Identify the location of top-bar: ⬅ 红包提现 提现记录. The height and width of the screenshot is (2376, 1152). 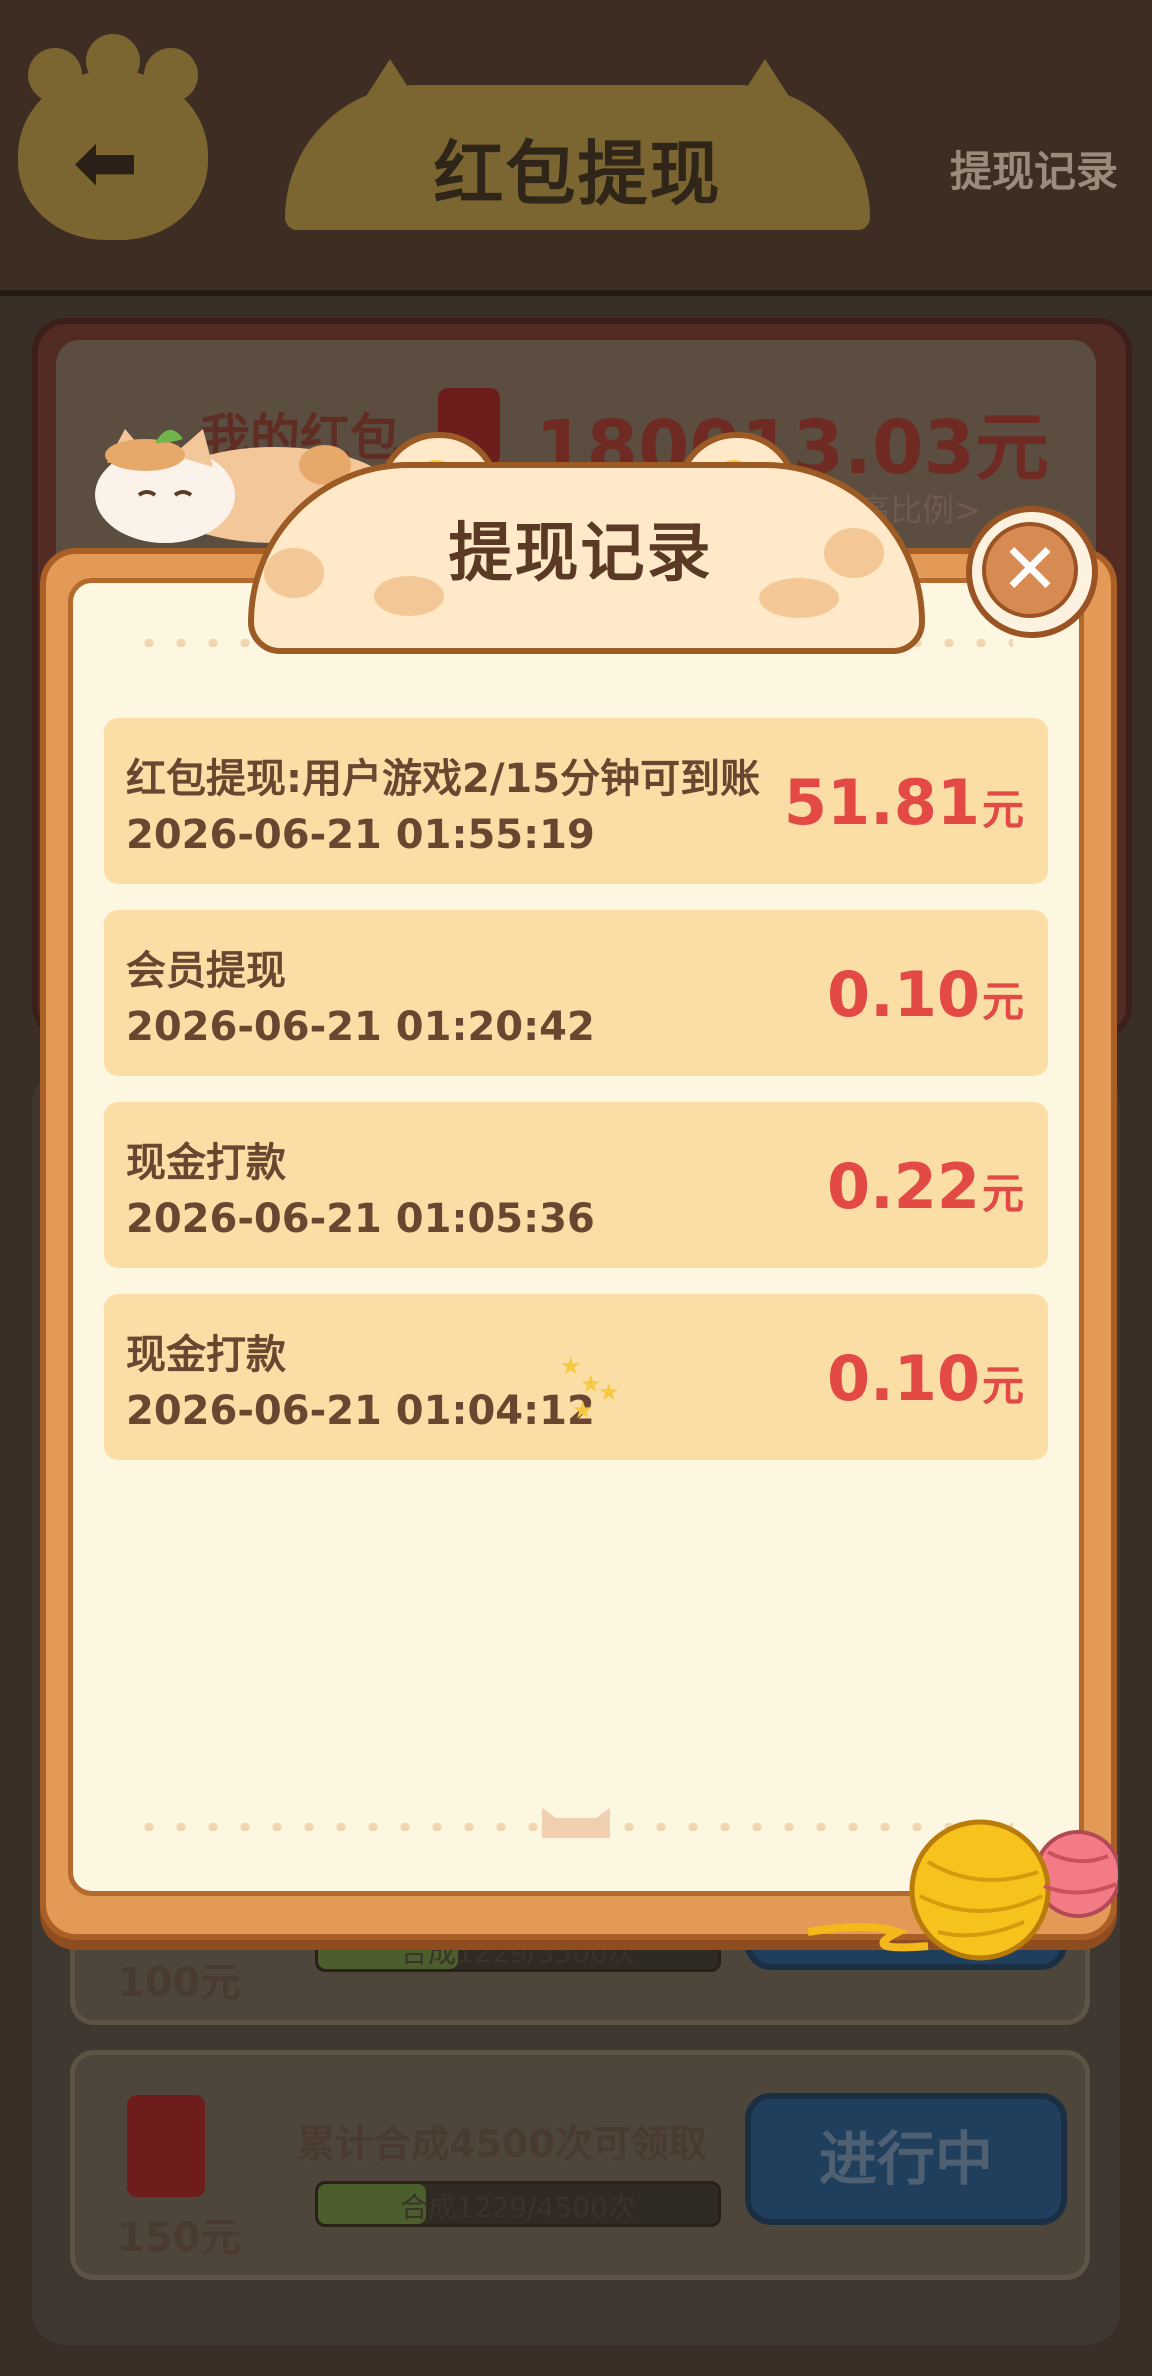
(576, 148).